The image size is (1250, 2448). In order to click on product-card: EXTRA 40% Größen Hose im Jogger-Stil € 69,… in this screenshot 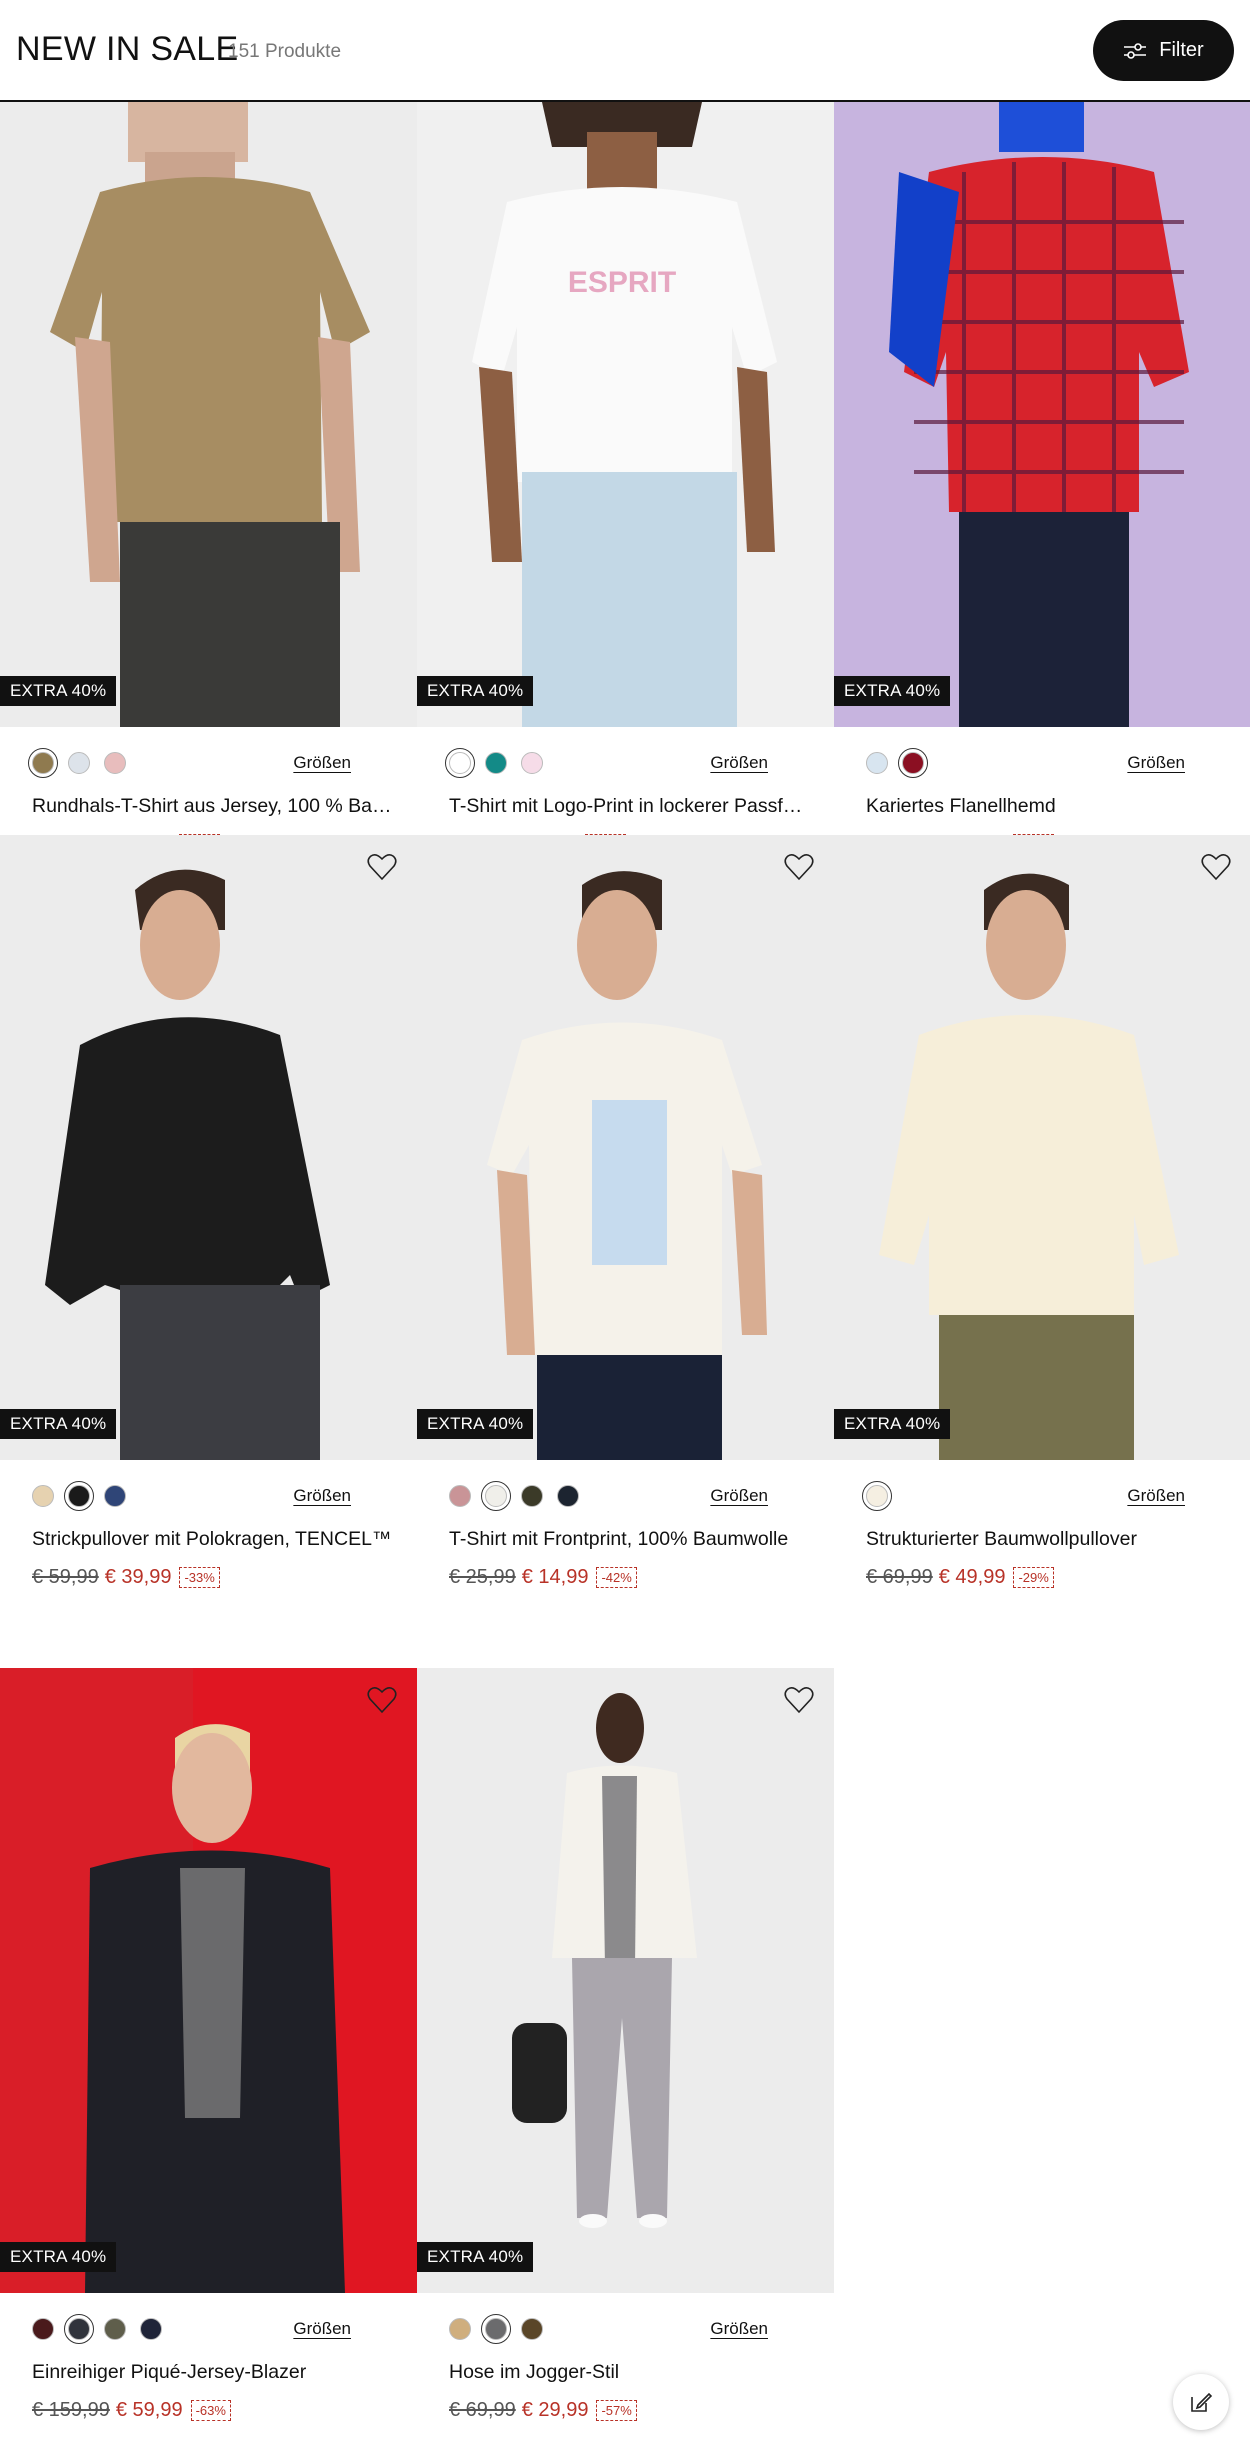, I will do `click(625, 2044)`.